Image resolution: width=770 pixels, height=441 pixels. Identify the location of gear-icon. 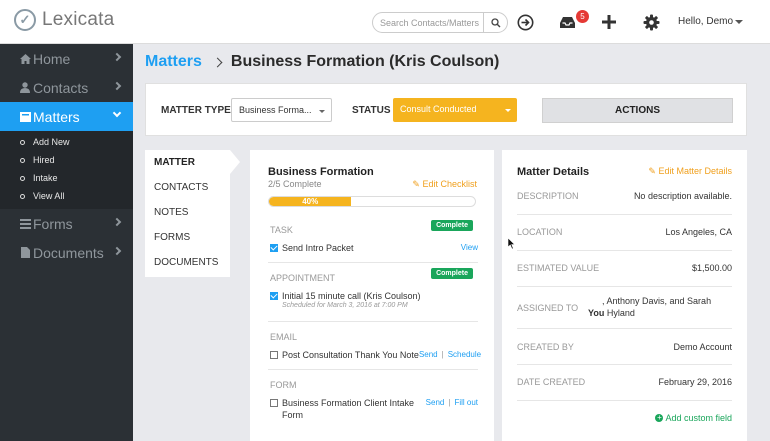
(651, 22).